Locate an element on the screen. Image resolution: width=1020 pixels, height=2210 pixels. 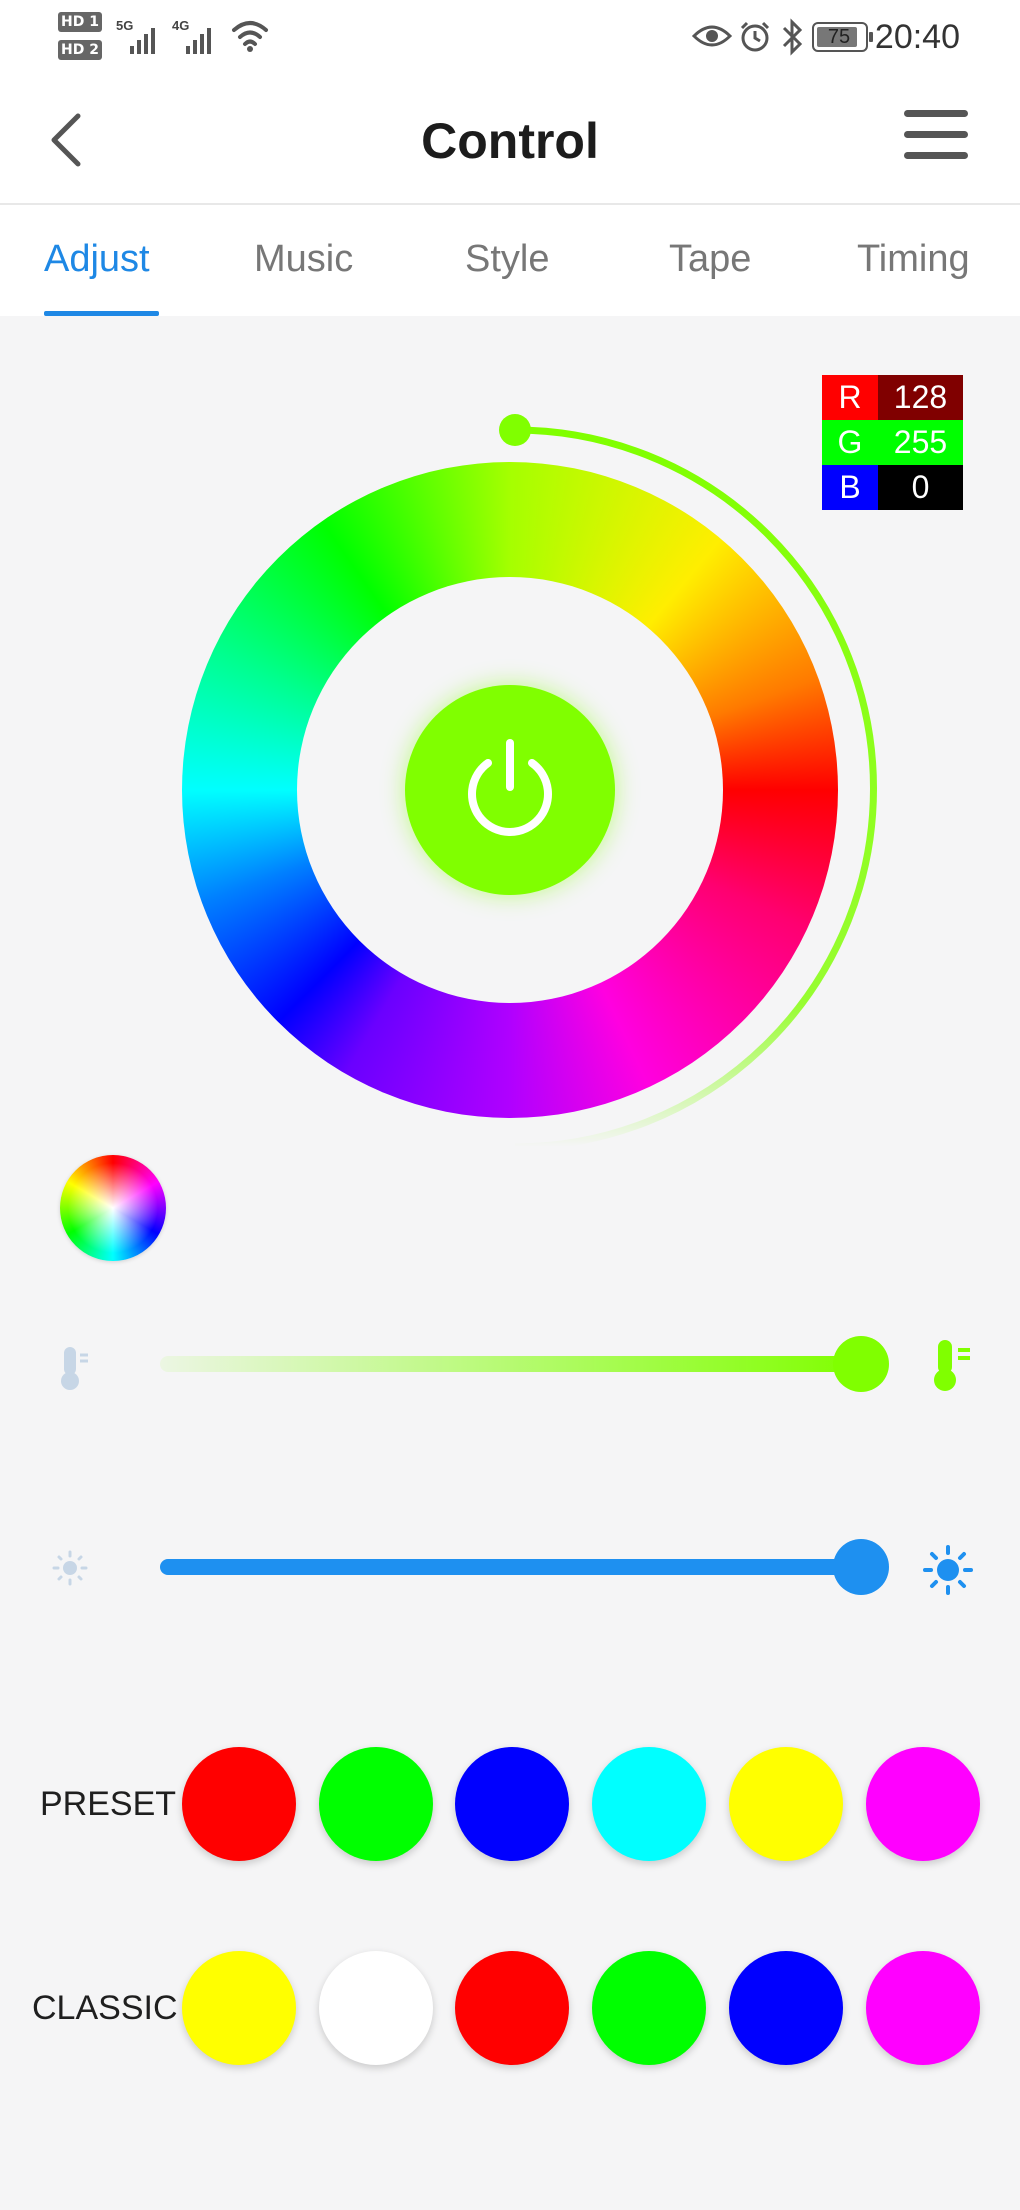
status-bar: HD 1 HD 2 5G 4G 75 20:40 is located at coordinates (510, 40).